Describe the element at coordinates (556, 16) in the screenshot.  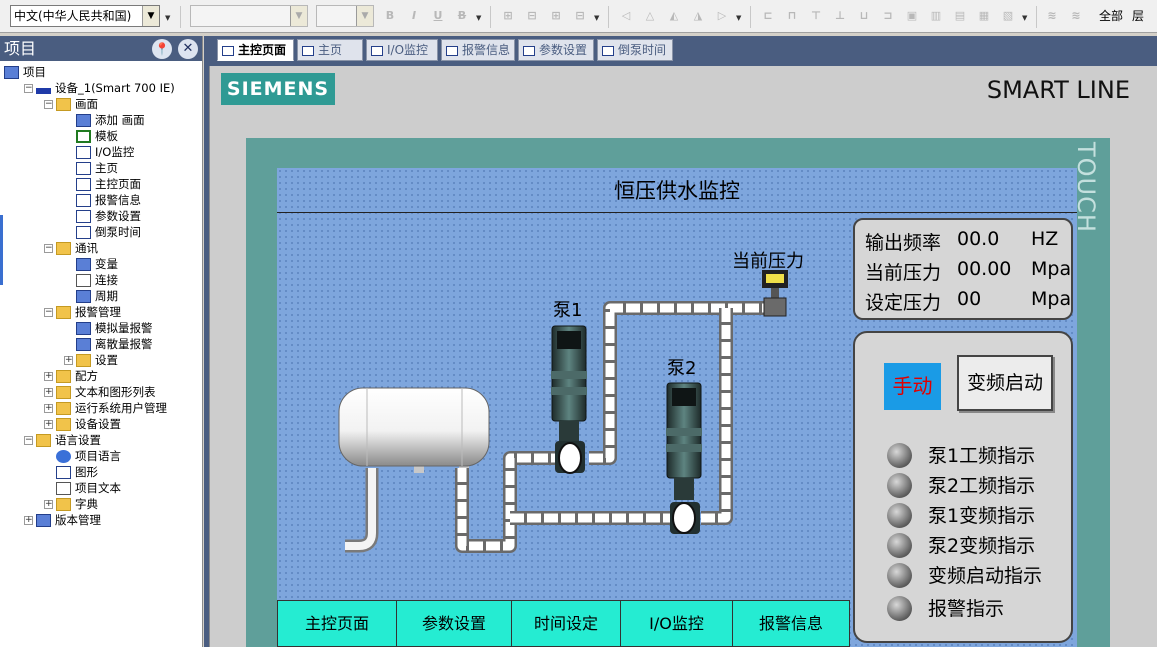
I see `group-add-icon: ⊞` at that location.